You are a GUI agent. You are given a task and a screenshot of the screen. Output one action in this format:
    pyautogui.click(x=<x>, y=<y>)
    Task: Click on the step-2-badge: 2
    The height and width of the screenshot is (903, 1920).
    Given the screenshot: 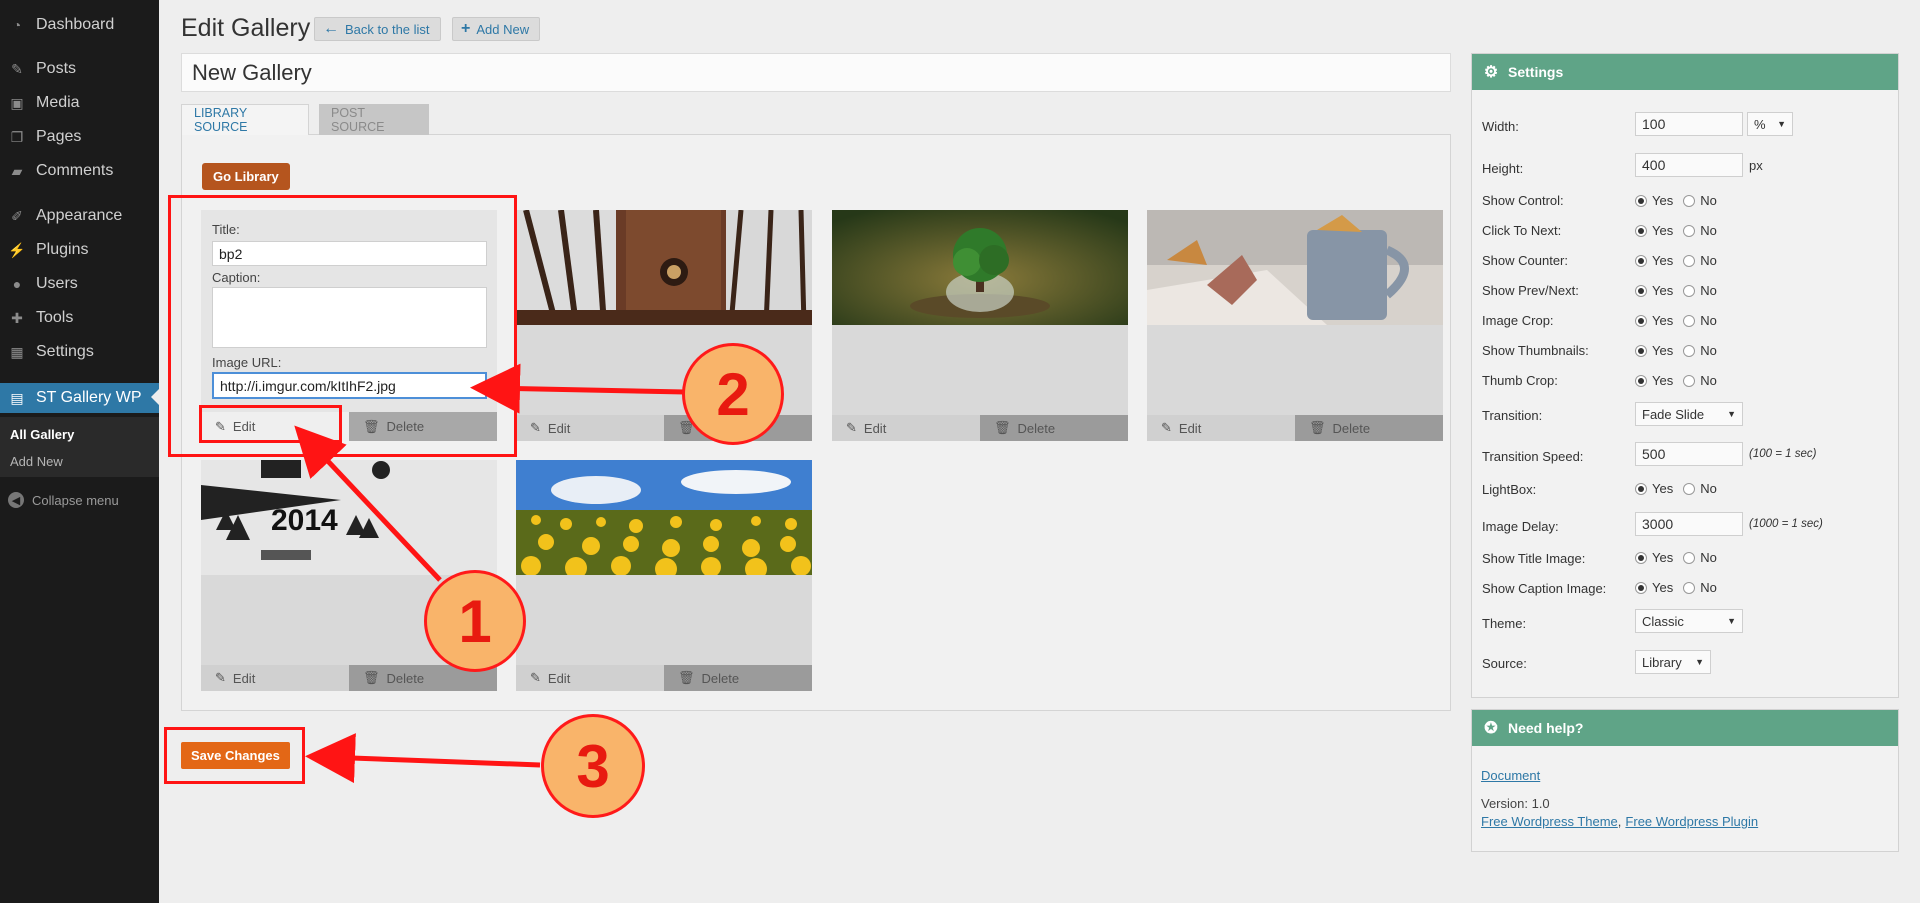 What is the action you would take?
    pyautogui.click(x=733, y=394)
    